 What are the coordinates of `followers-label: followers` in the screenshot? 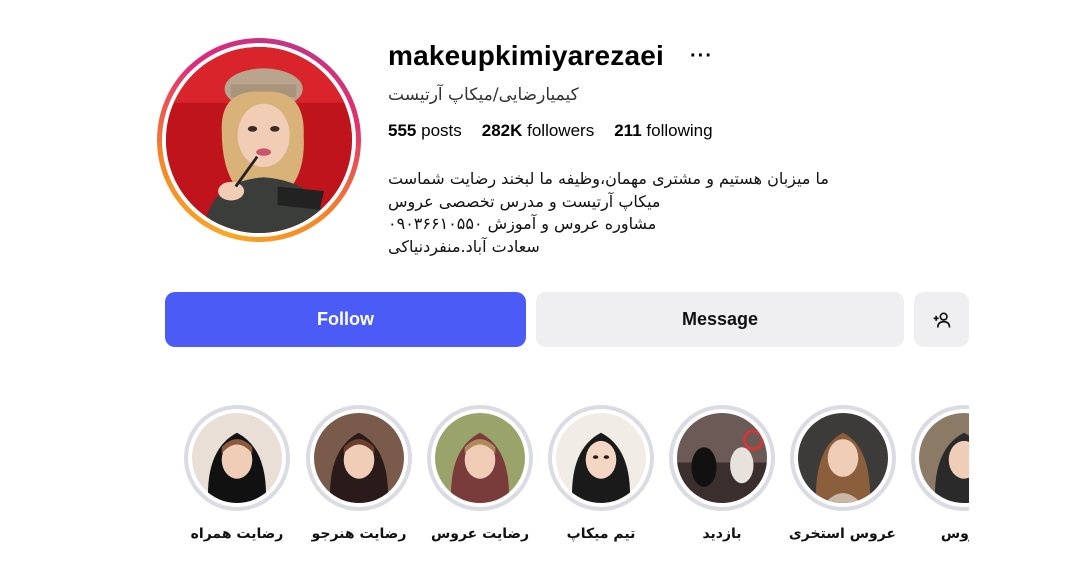 It's located at (561, 130).